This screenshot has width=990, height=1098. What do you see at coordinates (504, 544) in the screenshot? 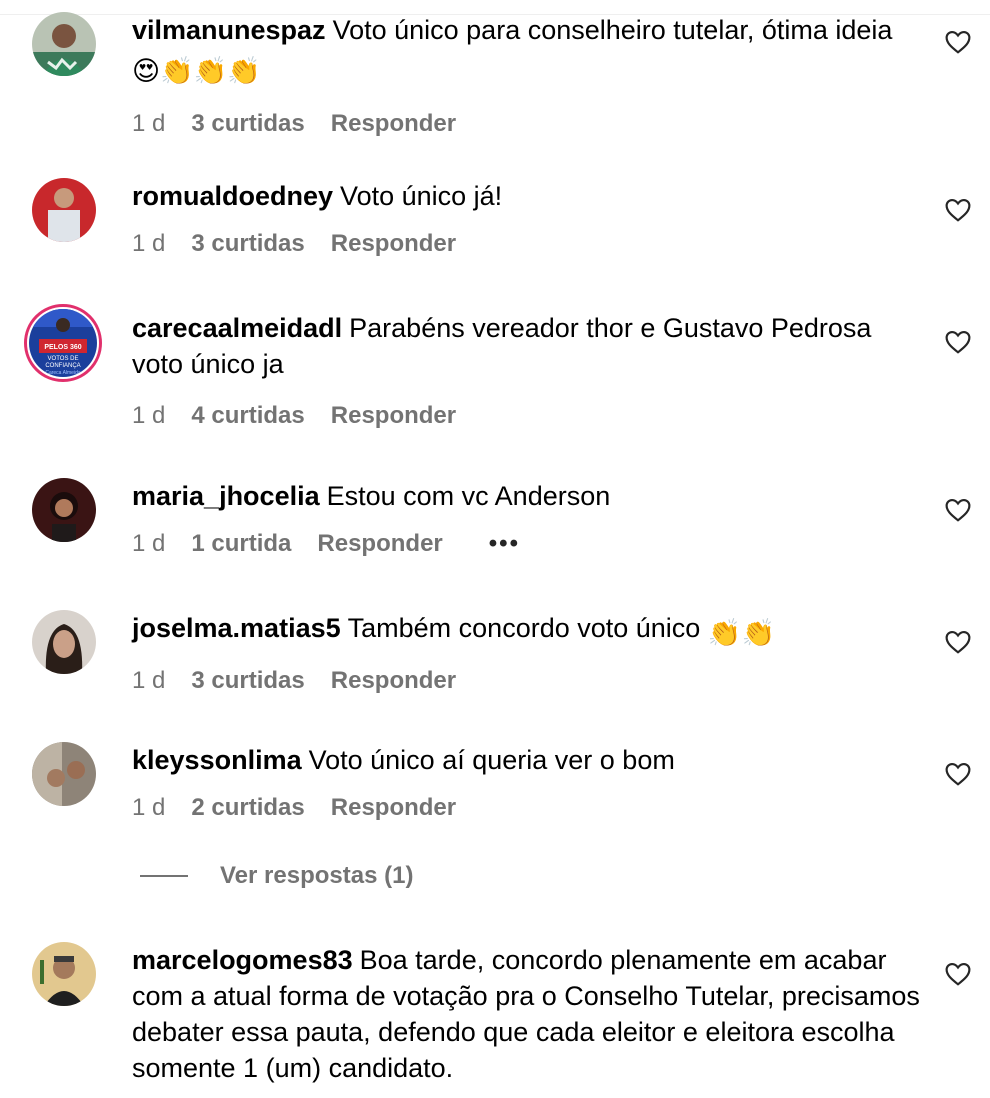
I see `more-dots-icon: •••` at bounding box center [504, 544].